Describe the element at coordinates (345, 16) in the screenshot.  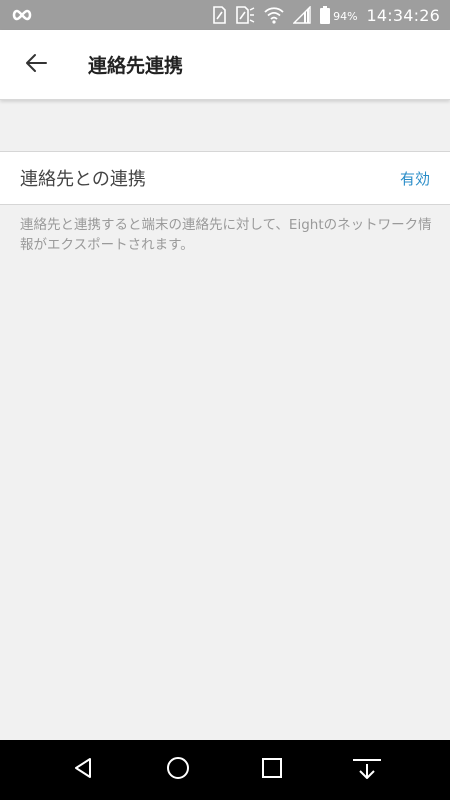
I see `battery-percent: 94%` at that location.